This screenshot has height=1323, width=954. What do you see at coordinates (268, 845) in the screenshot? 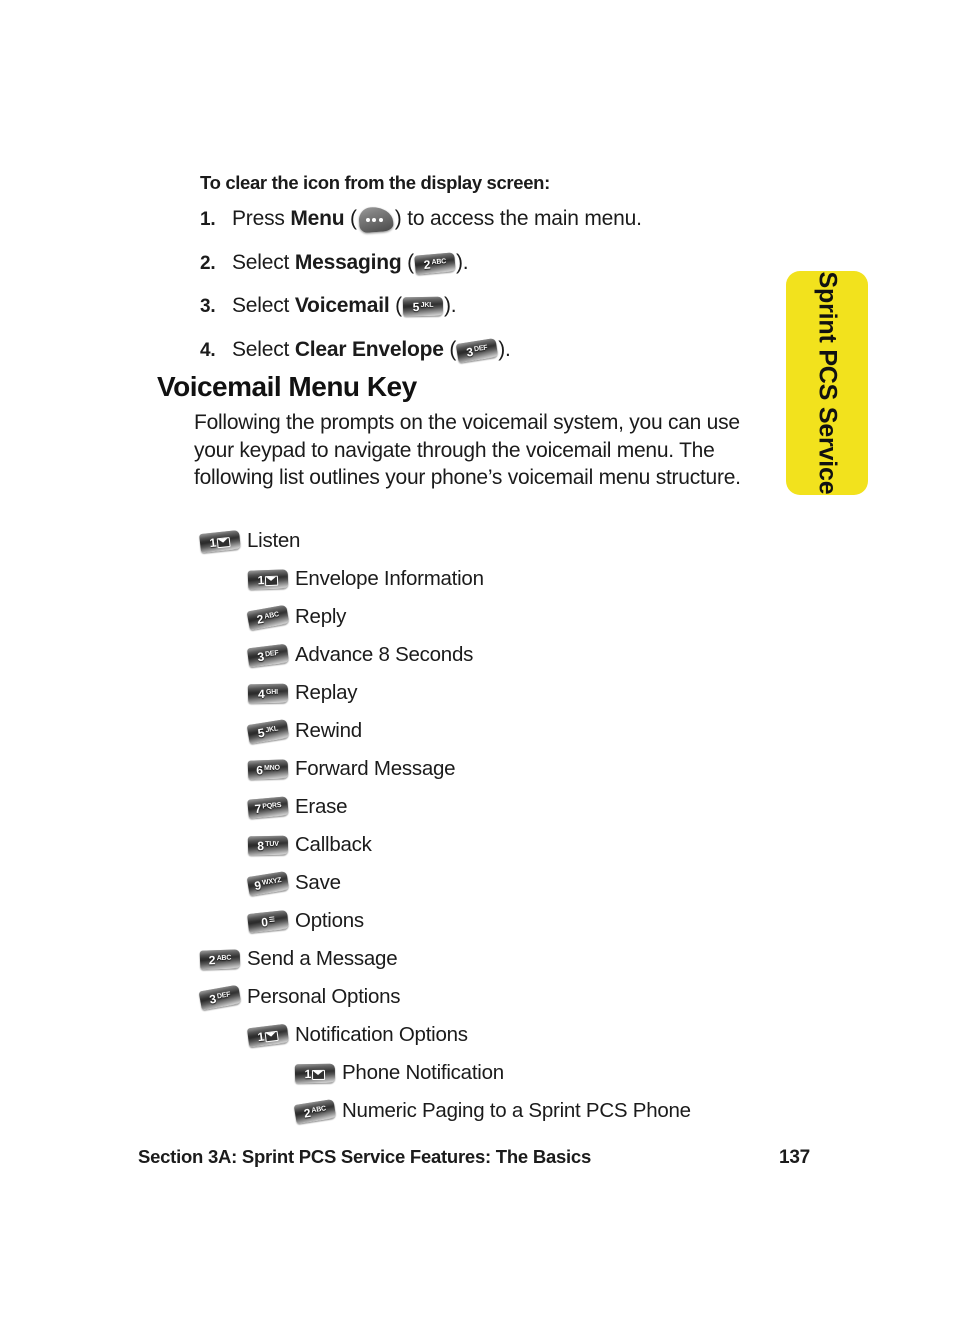
I see `keypad-key-face: 8 TUV` at bounding box center [268, 845].